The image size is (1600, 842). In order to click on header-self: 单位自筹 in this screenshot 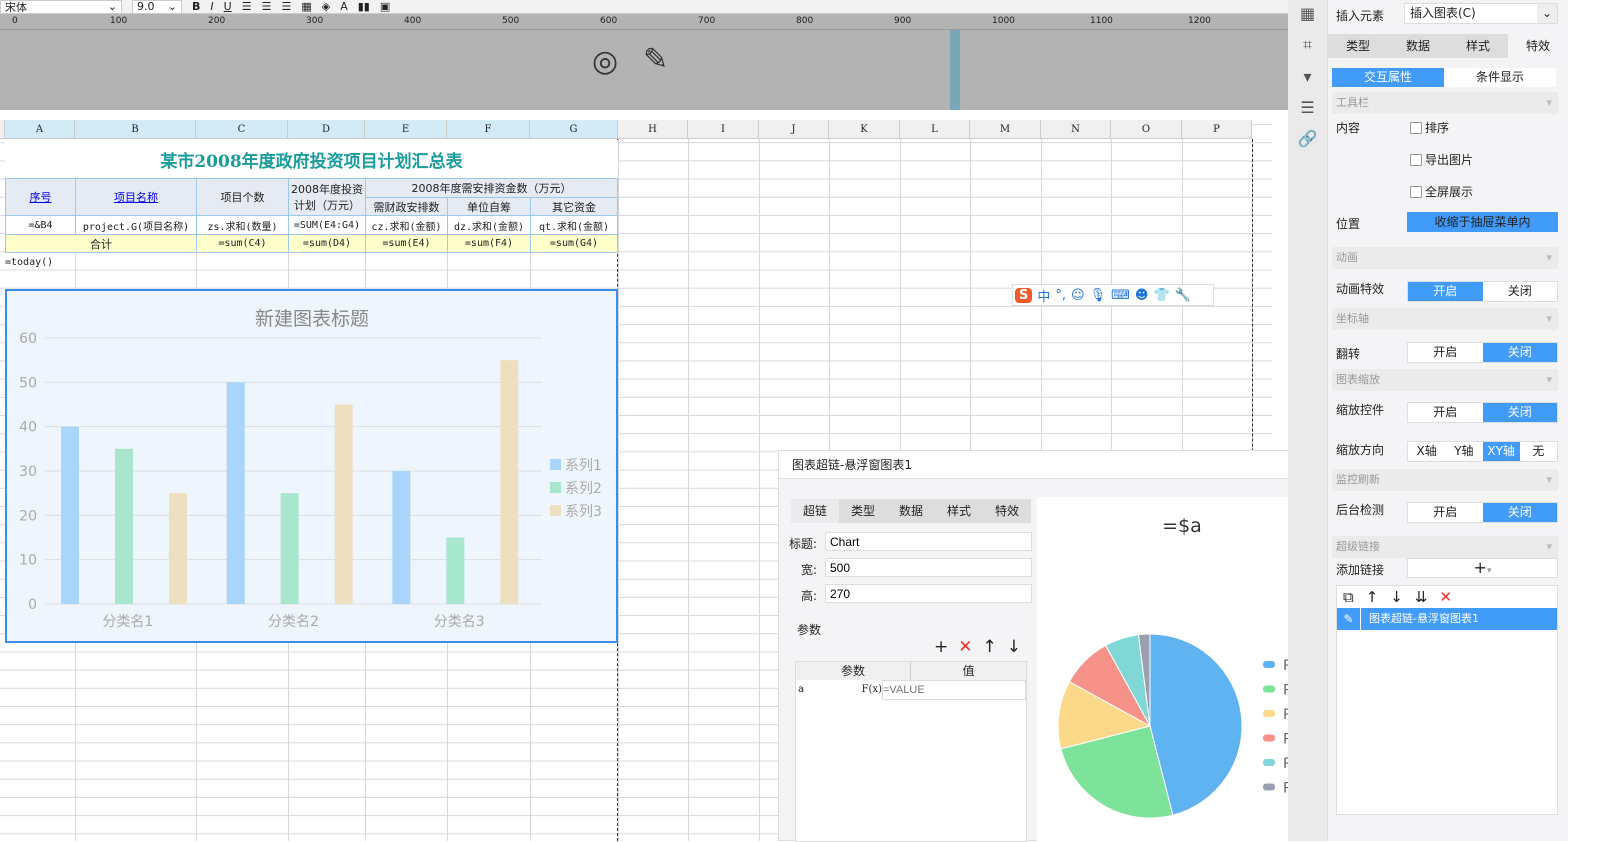, I will do `click(489, 206)`.